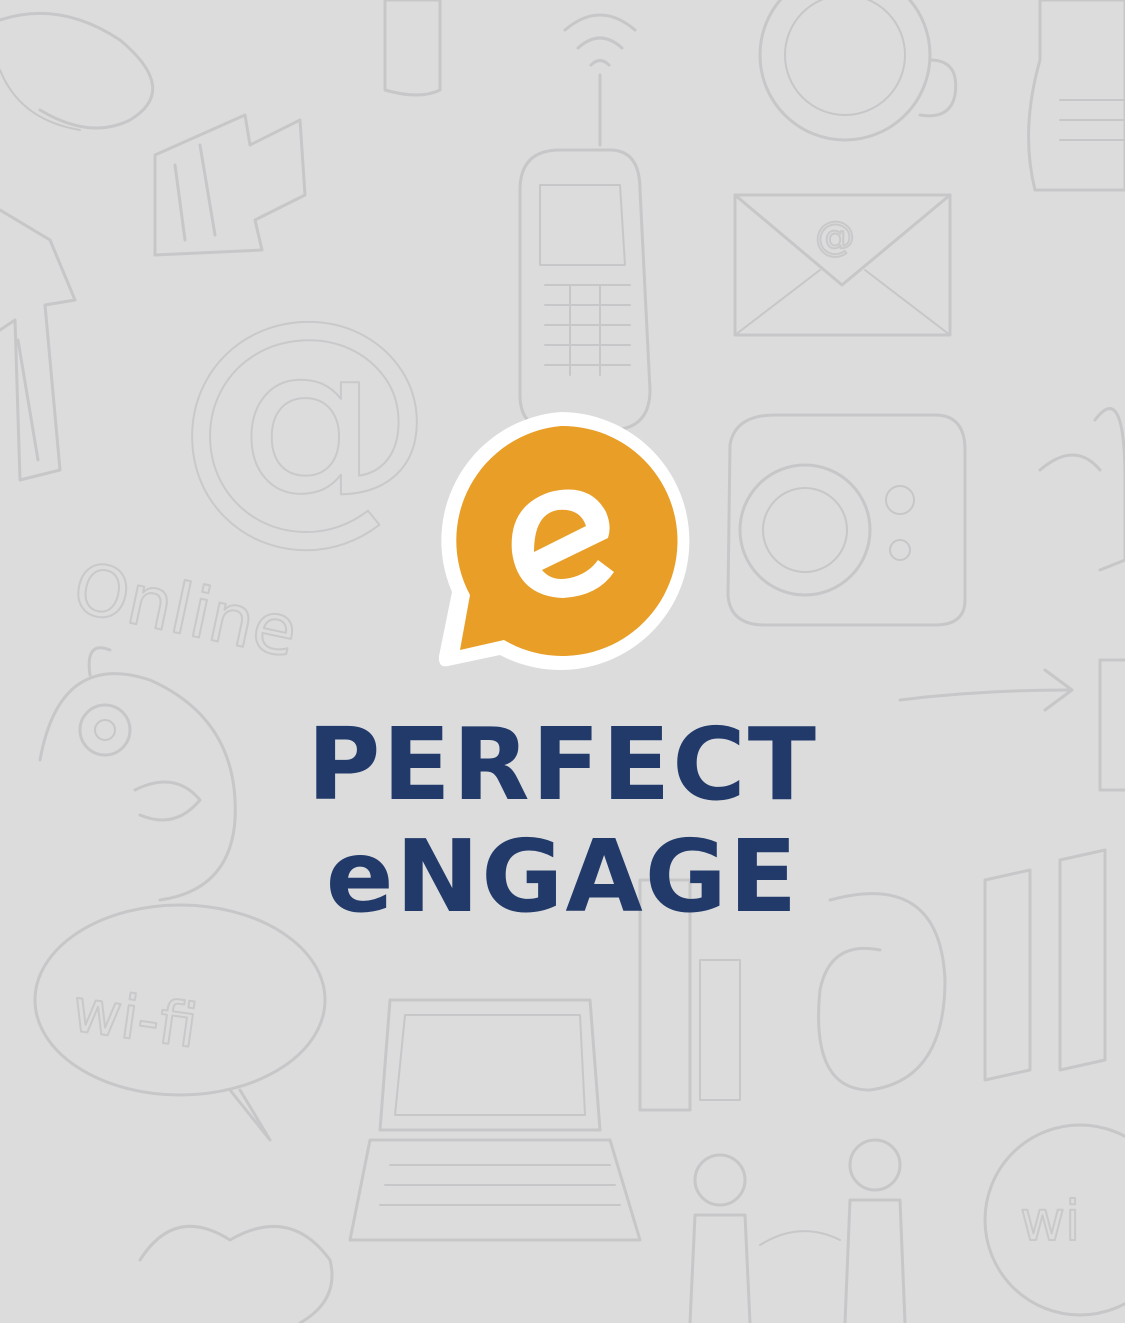 This screenshot has height=1323, width=1125. I want to click on envelope-icon: @, so click(842, 265).